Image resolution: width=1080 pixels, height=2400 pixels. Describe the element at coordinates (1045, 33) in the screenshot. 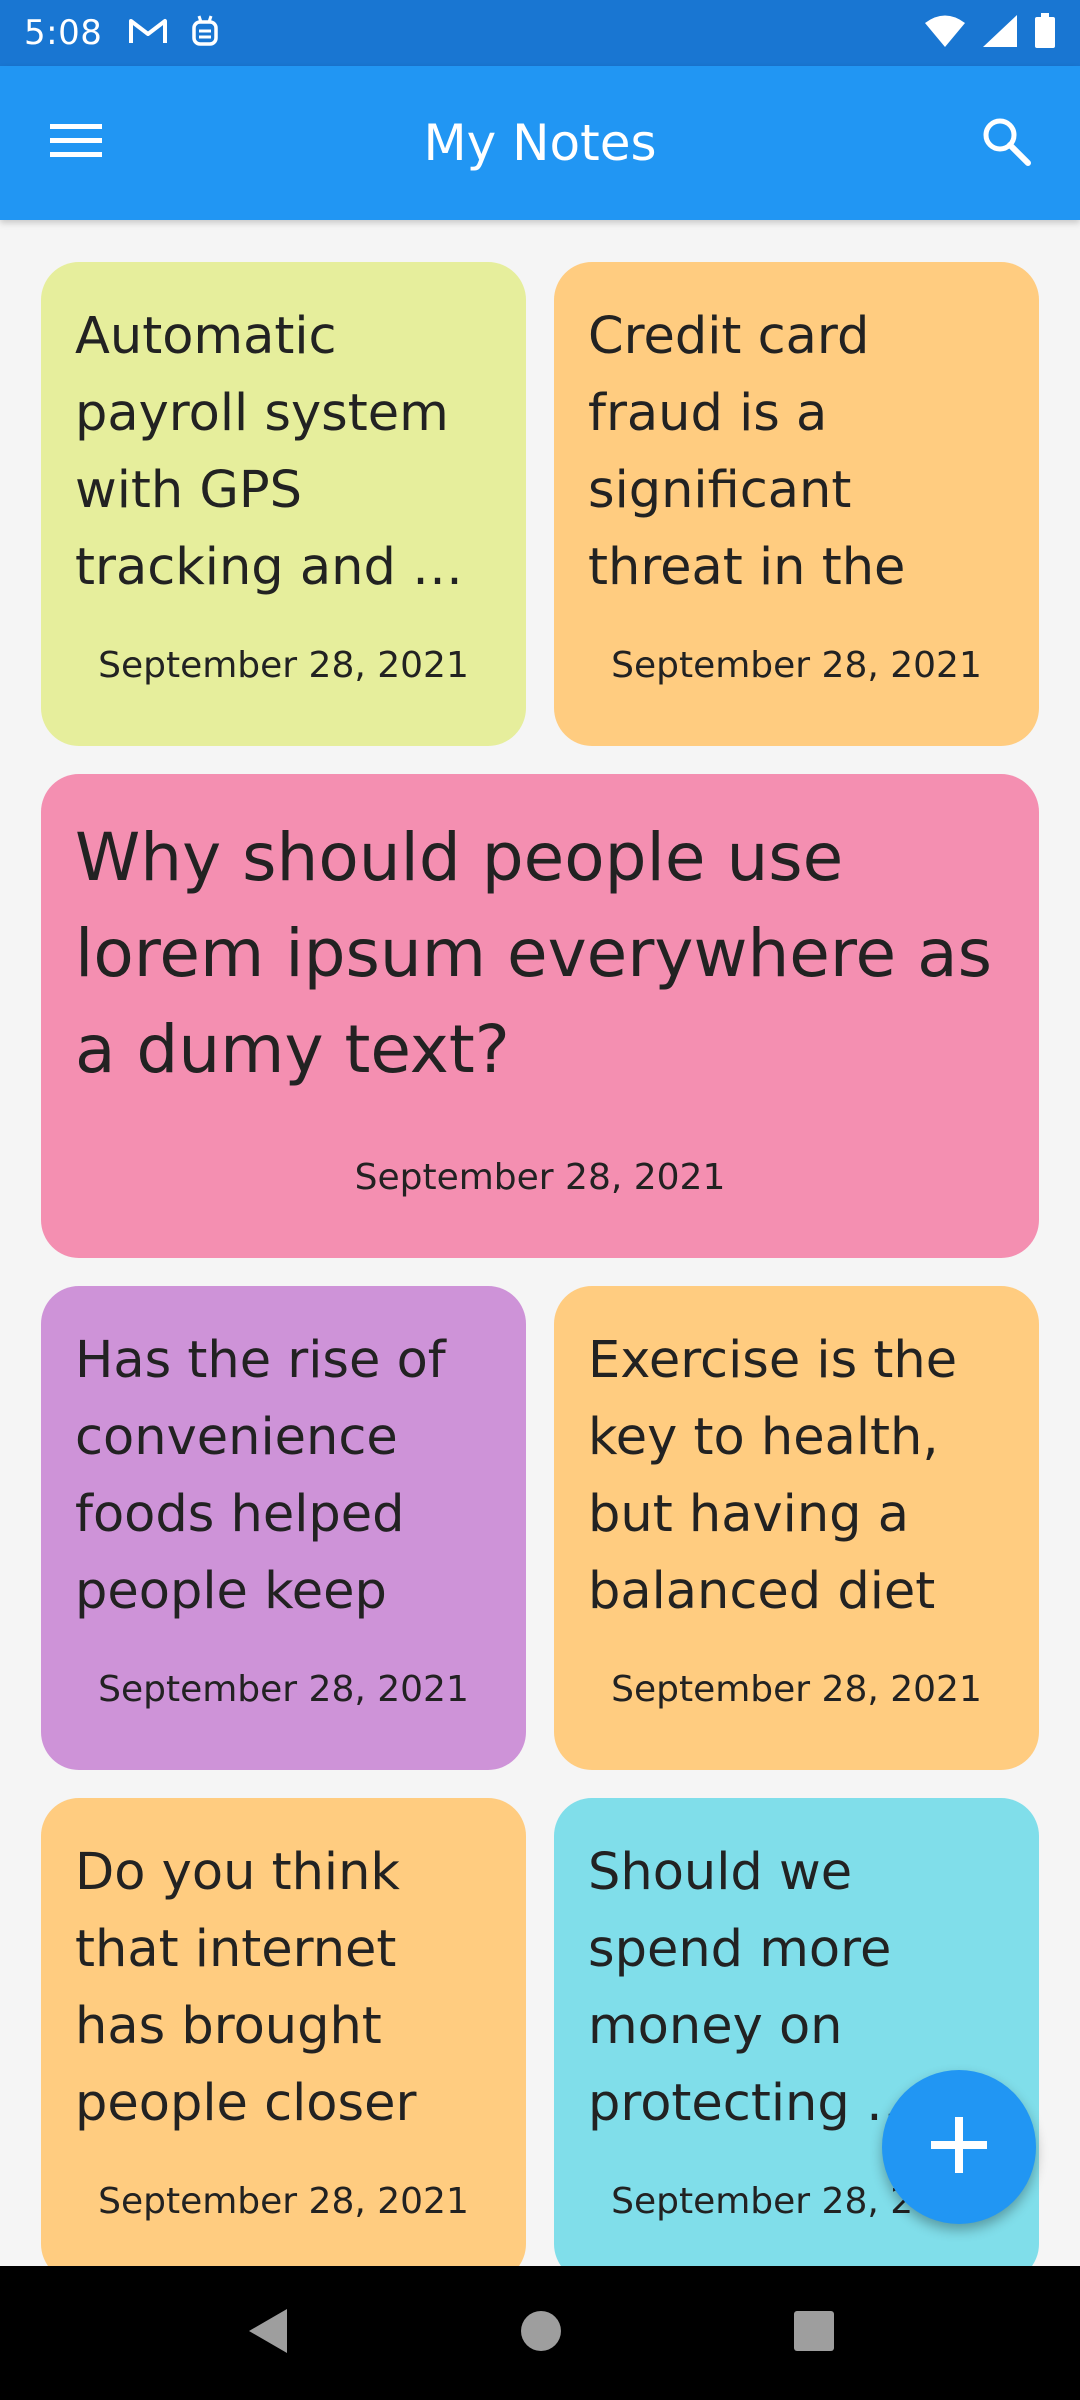

I see `battery-icon` at that location.